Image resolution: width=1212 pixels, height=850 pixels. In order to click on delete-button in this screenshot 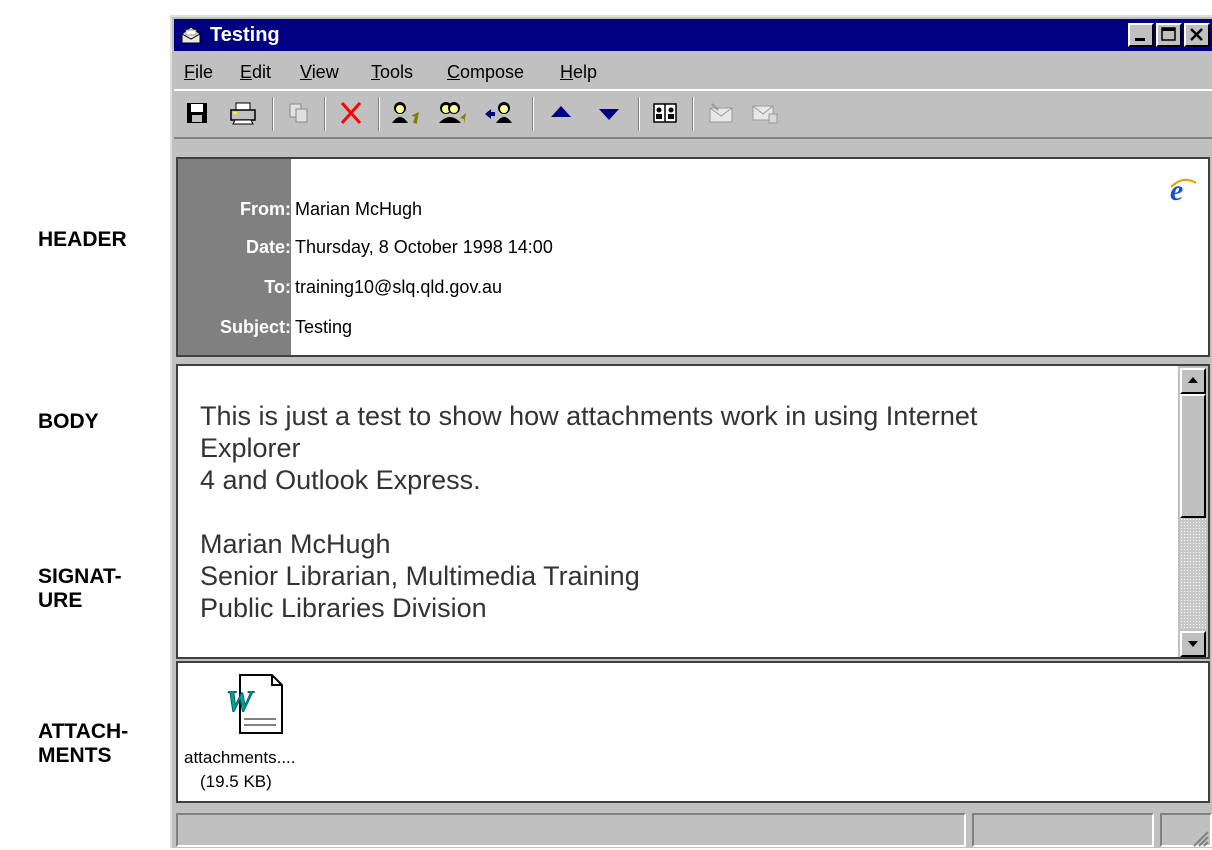, I will do `click(351, 113)`.